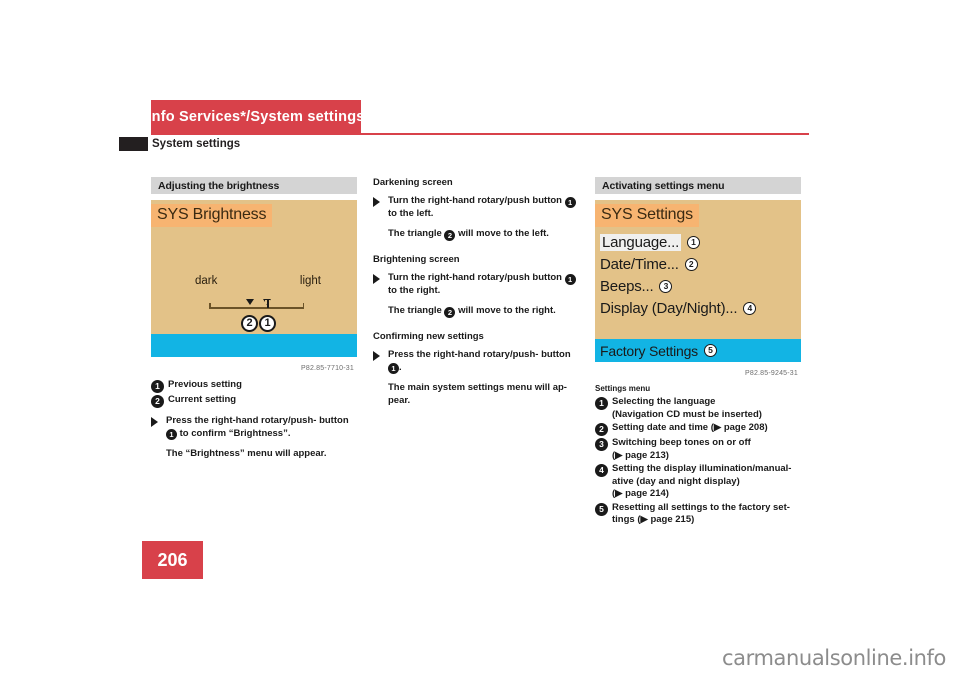  Describe the element at coordinates (255, 116) in the screenshot. I see `chapter-tab: Info Services*/System settings` at that location.